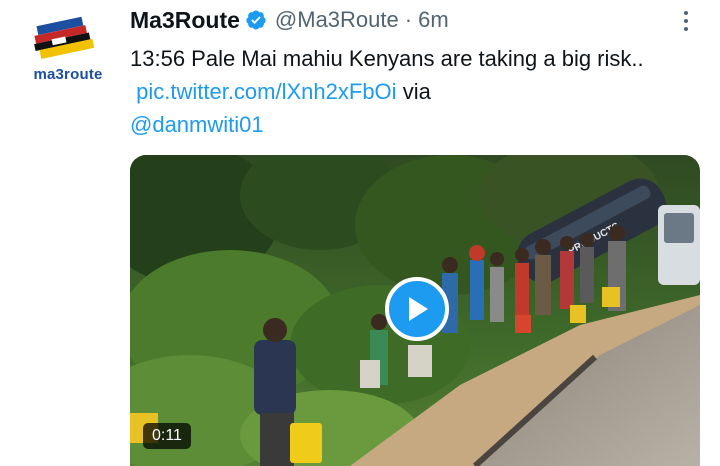 The image size is (720, 466). What do you see at coordinates (185, 20) in the screenshot?
I see `account-name: Ma3Route` at bounding box center [185, 20].